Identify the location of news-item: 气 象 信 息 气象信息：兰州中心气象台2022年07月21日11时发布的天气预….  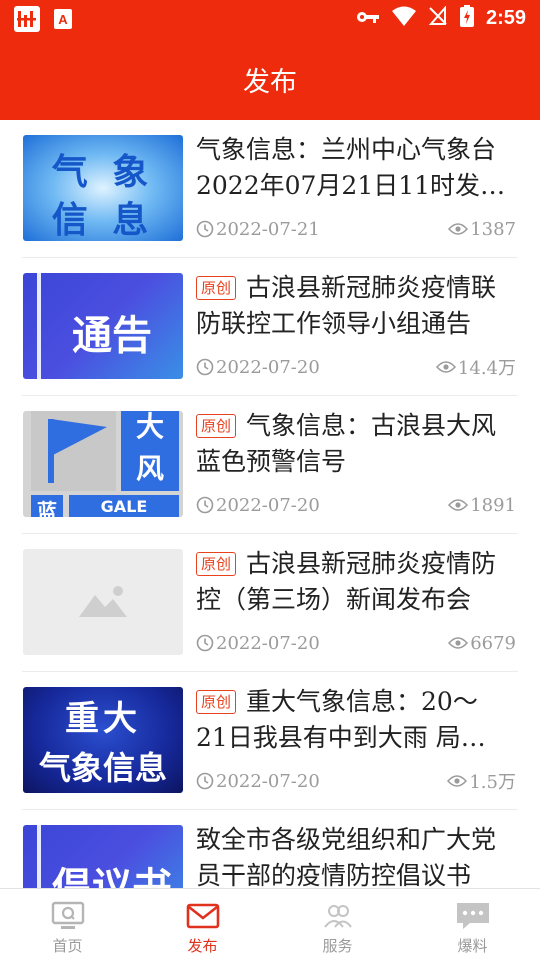
(270, 189).